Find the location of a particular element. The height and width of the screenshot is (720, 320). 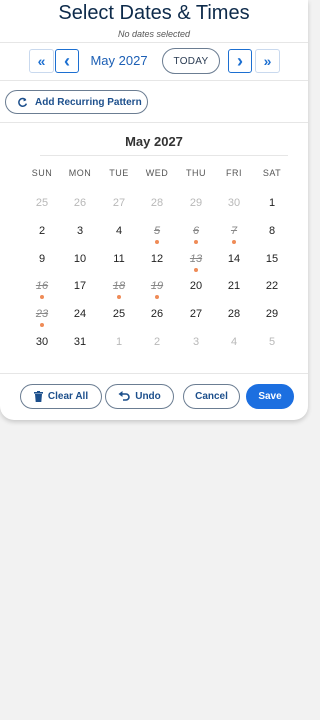

day-number: 2 is located at coordinates (157, 342).